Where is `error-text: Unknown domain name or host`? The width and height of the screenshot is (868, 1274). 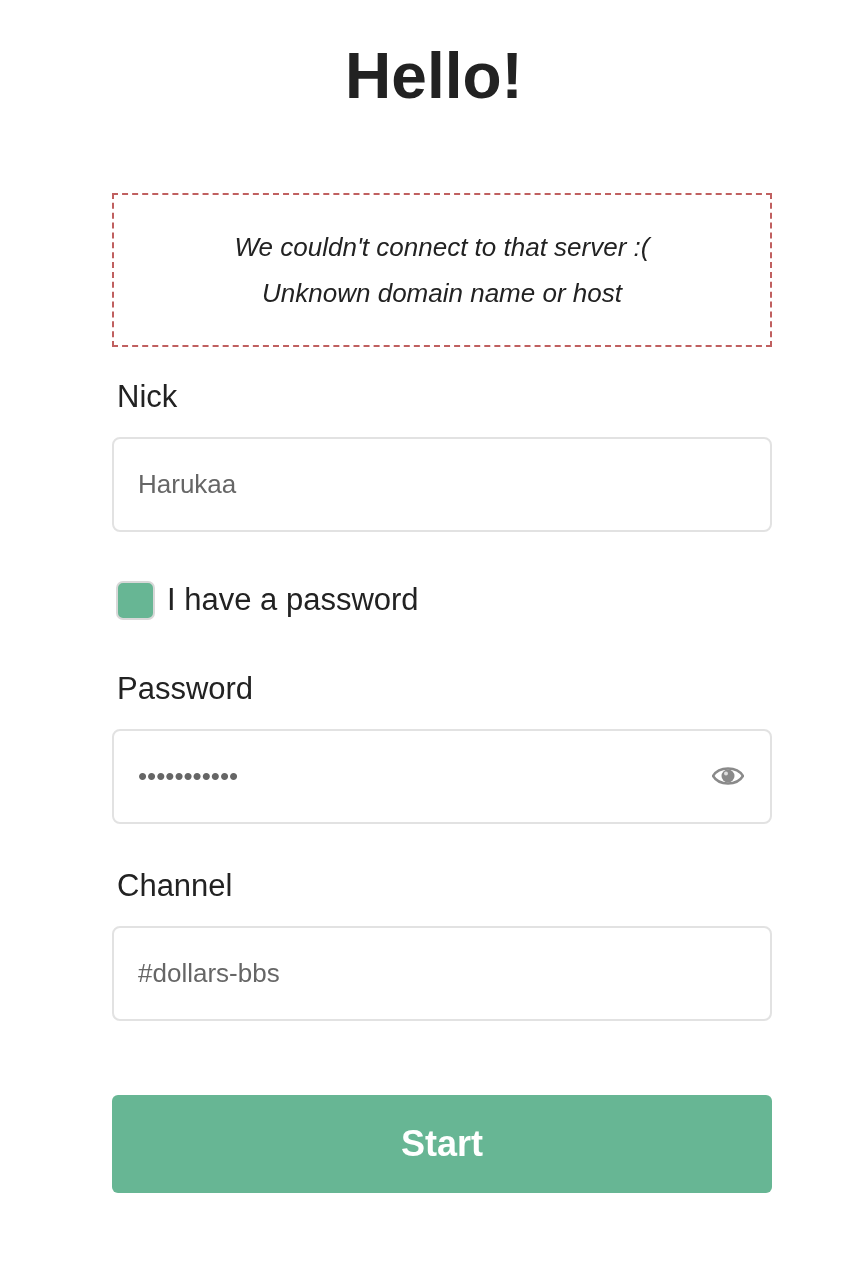 error-text: Unknown domain name or host is located at coordinates (442, 293).